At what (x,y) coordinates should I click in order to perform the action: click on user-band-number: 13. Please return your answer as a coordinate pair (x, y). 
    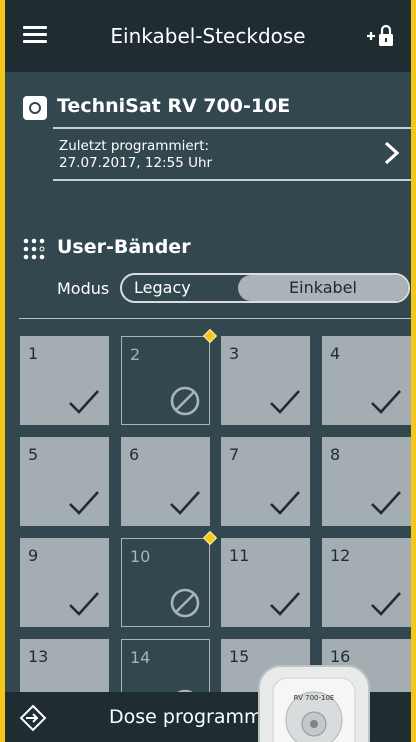
    Looking at the image, I should click on (38, 656).